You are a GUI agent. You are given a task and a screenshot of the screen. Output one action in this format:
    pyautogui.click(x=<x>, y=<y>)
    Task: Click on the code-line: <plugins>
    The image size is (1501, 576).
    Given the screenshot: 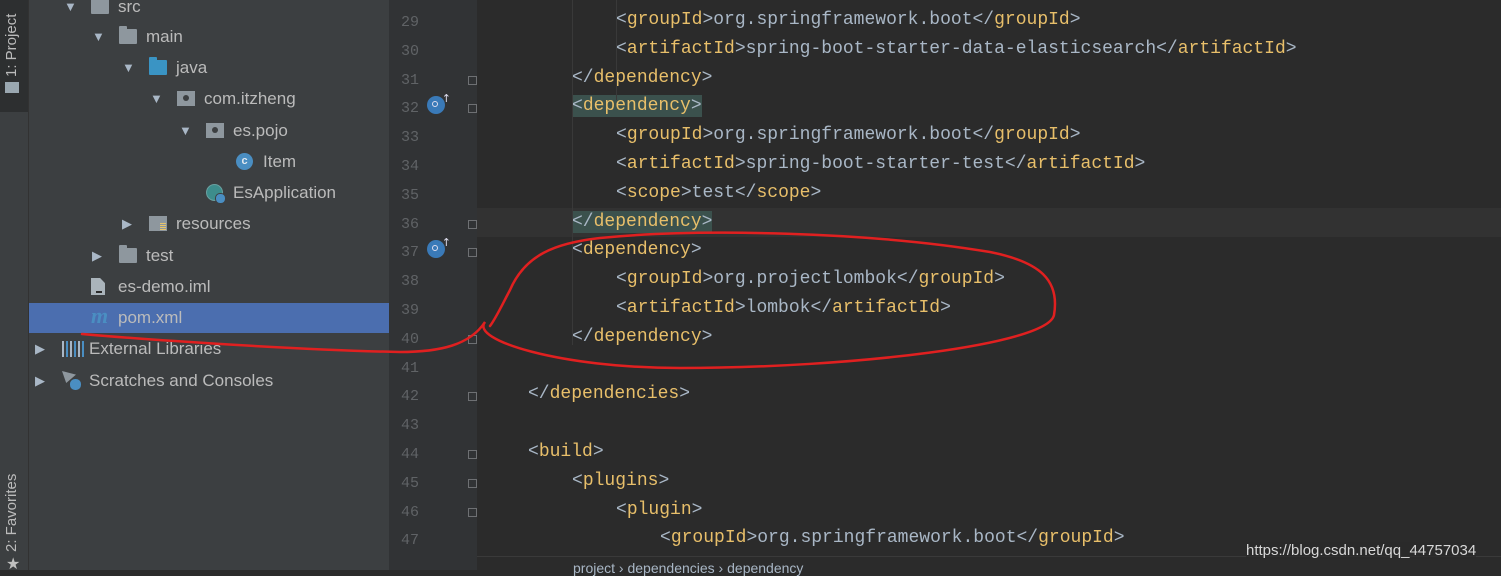 What is the action you would take?
    pyautogui.click(x=989, y=481)
    